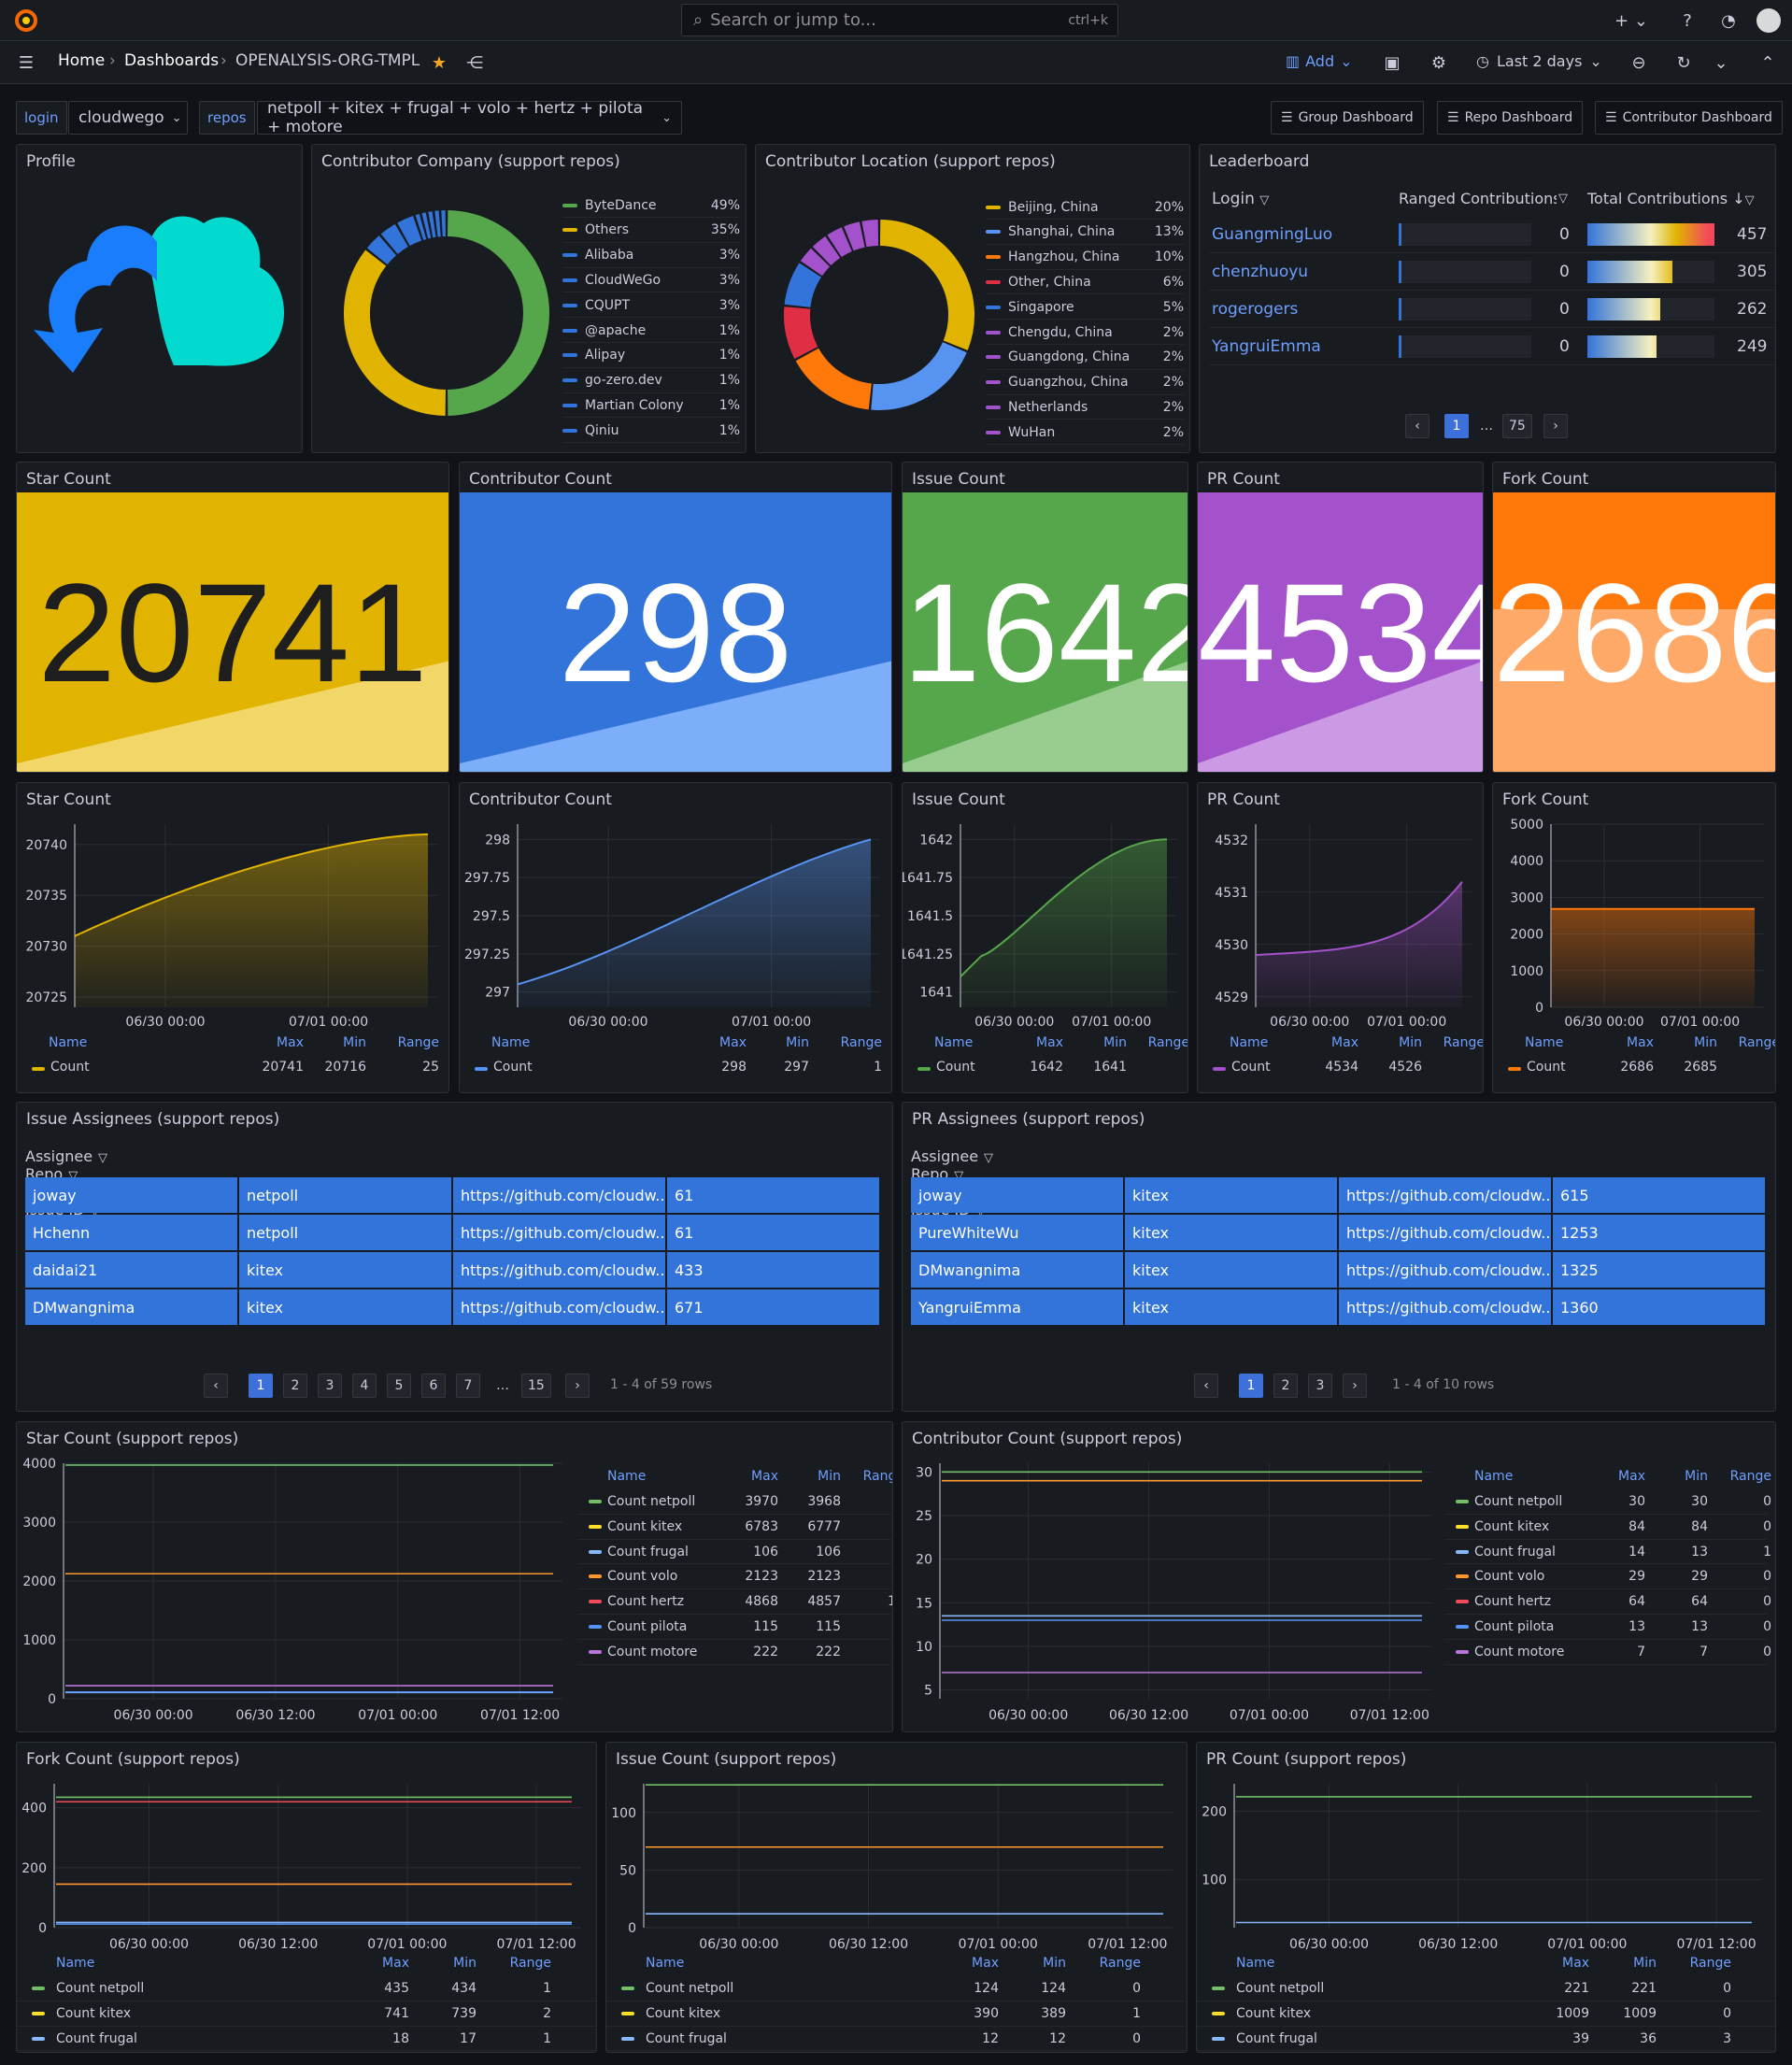 The image size is (1792, 2065). Describe the element at coordinates (1240, 199) in the screenshot. I see `column-header-login: Login ▽` at that location.